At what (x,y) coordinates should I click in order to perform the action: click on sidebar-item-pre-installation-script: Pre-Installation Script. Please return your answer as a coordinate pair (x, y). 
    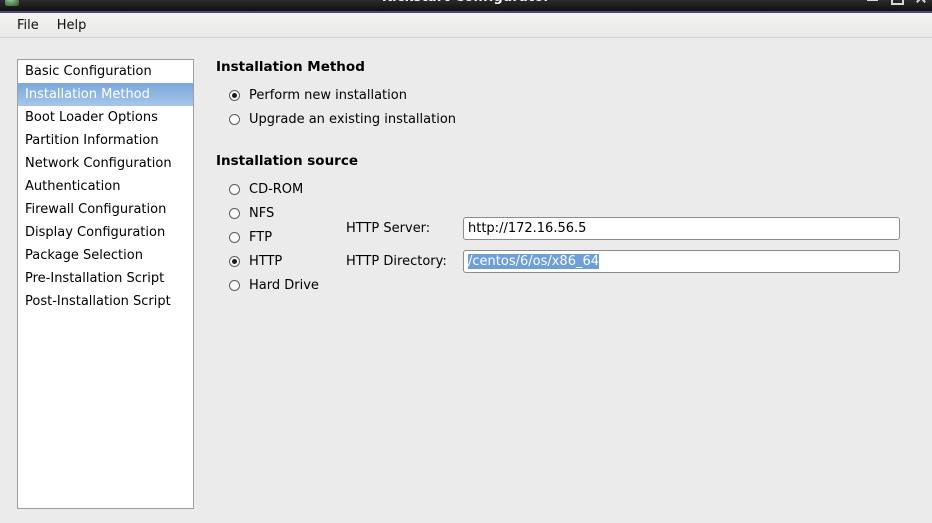
    Looking at the image, I should click on (105, 278).